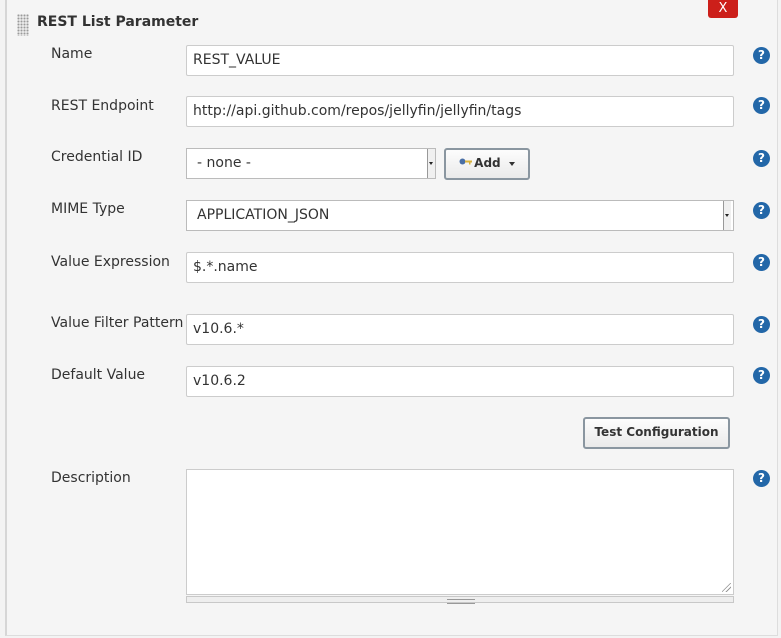  I want to click on mime-type-selected: APPLICATION_JSON, so click(263, 215).